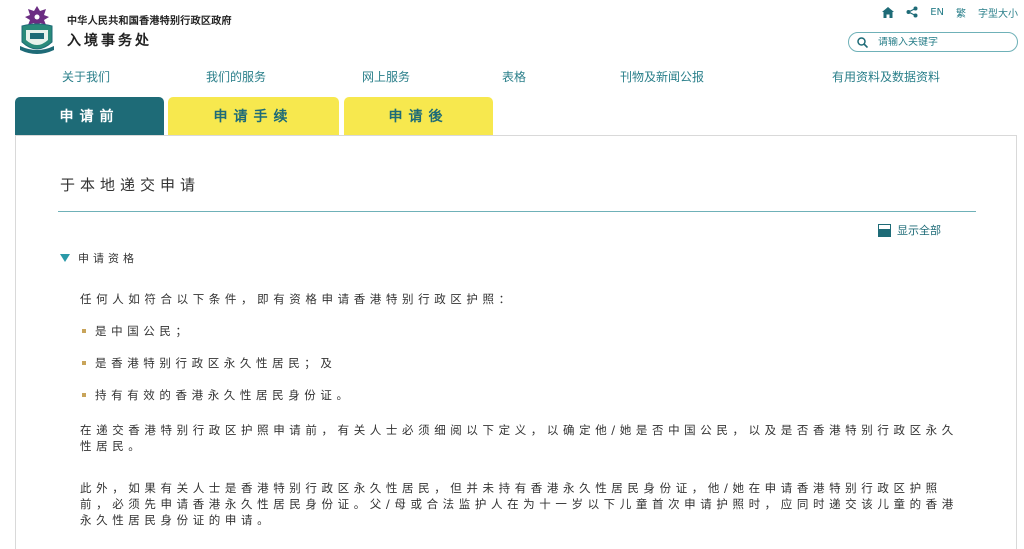  Describe the element at coordinates (886, 76) in the screenshot. I see `nav-useful-info-statistics: 有用资料及数据资料` at that location.